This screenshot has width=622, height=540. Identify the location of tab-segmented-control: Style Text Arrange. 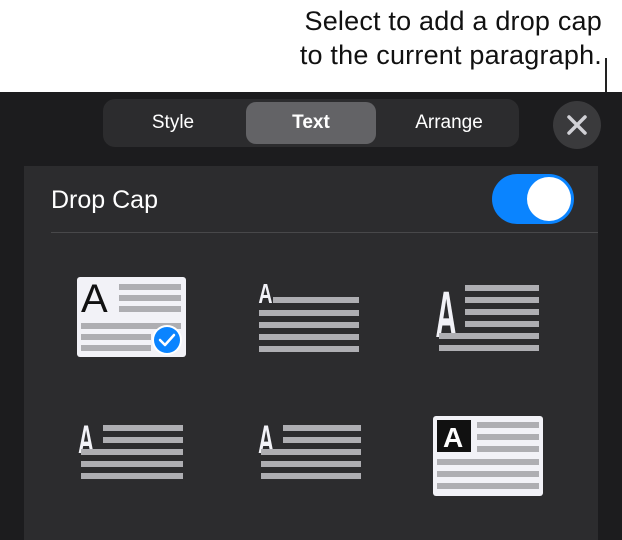
(311, 123).